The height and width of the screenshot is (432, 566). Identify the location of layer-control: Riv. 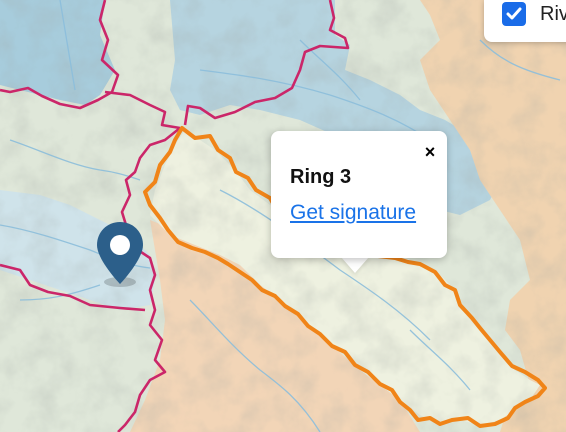
(525, 21).